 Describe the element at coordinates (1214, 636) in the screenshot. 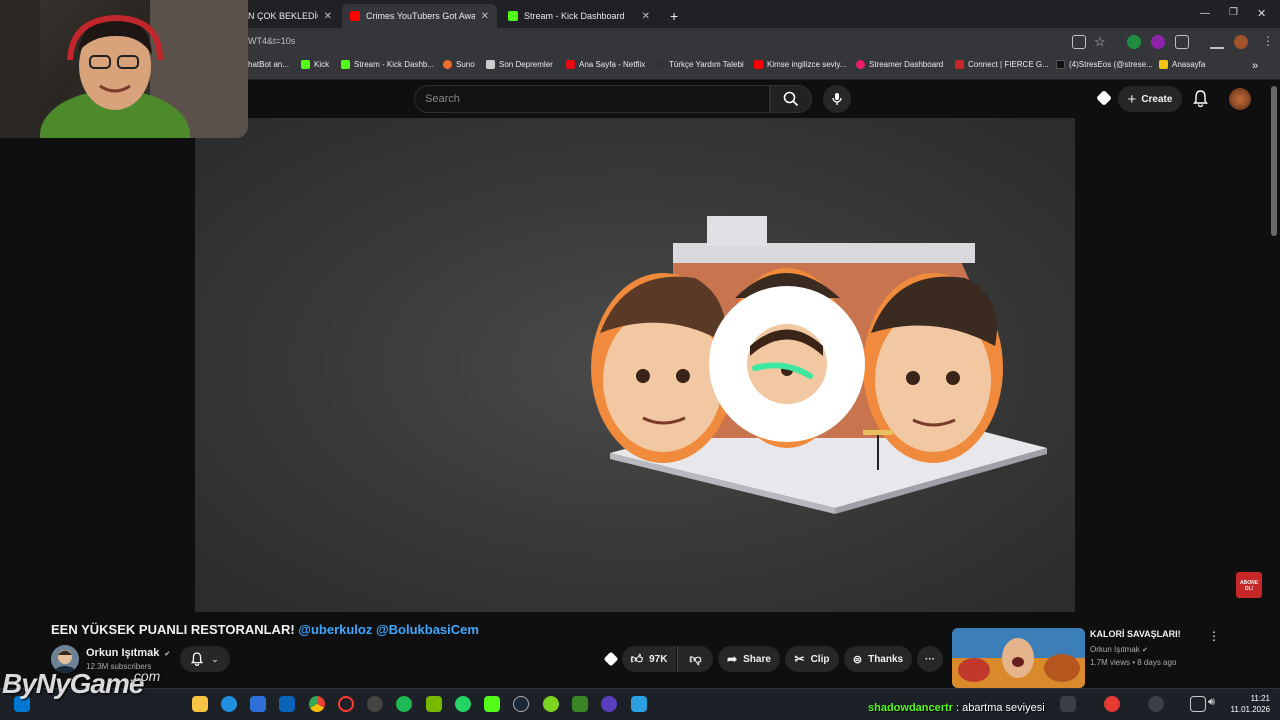

I see `recommendation-menu-icon: ⋮` at that location.